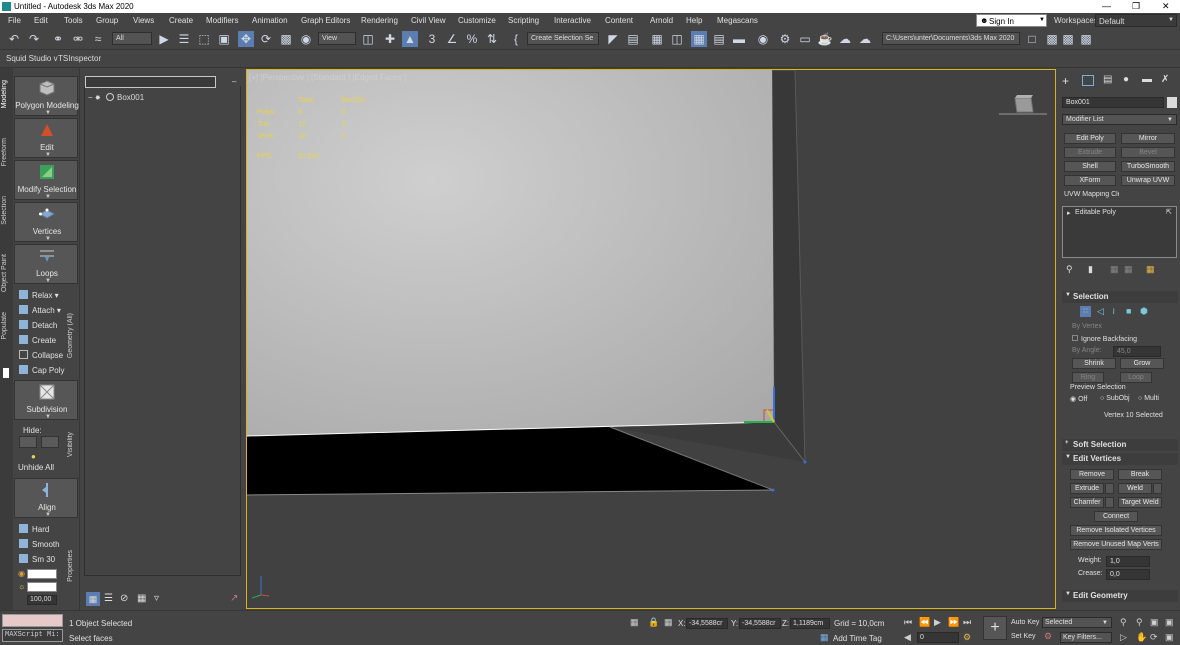 This screenshot has width=1180, height=645. I want to click on select-object-icon: ▶, so click(164, 39).